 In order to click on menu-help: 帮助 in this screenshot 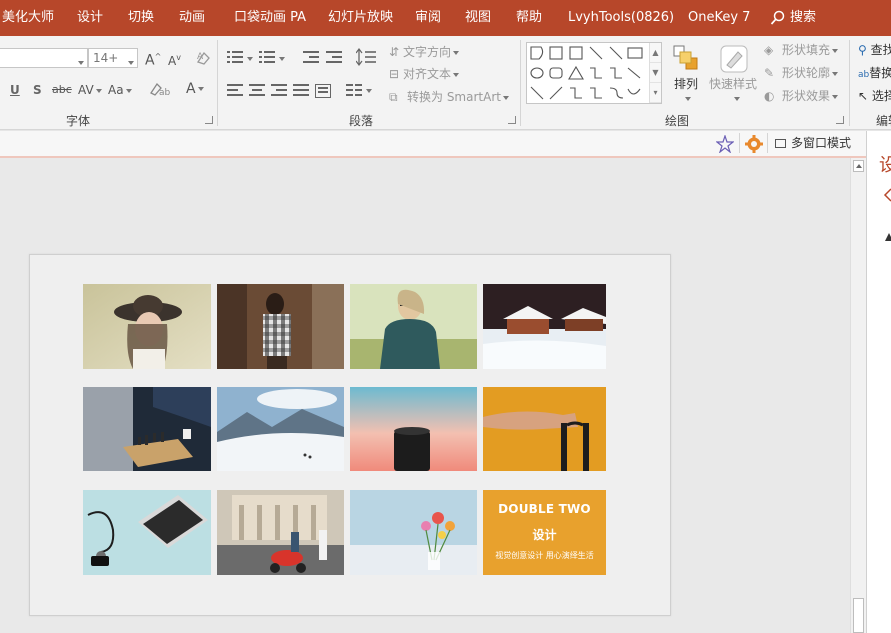, I will do `click(529, 18)`.